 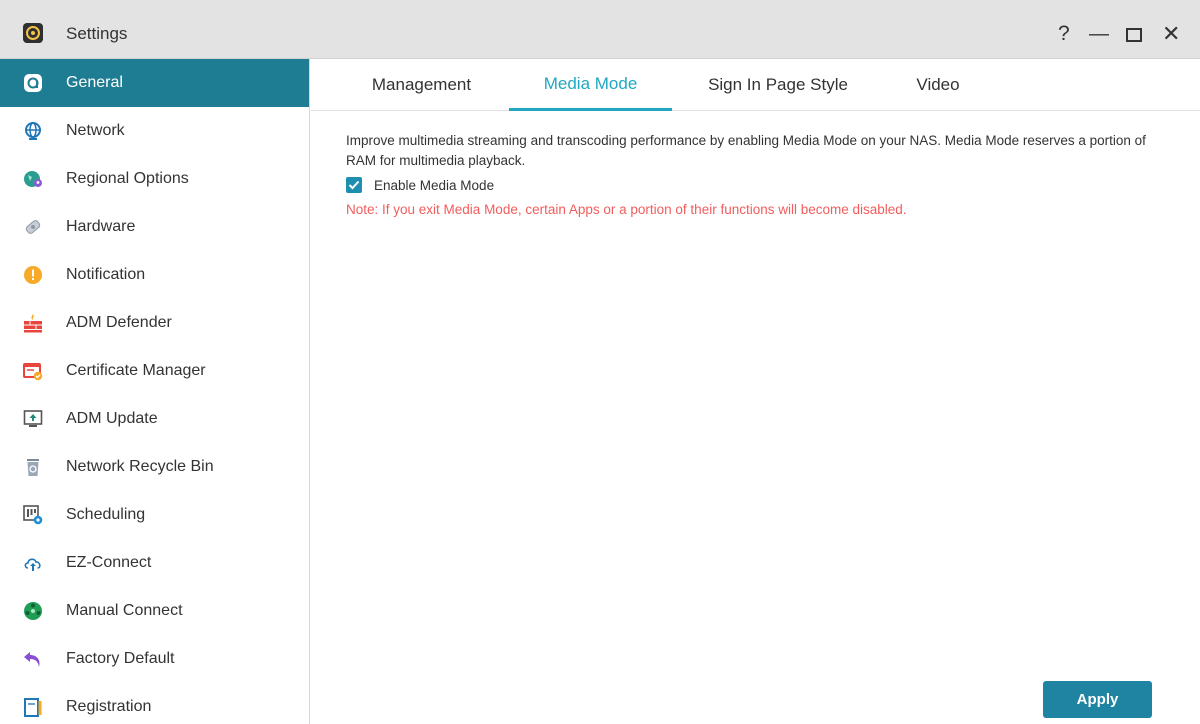 I want to click on sidebar-item-ez-connect: EZ-Connect, so click(x=154, y=563).